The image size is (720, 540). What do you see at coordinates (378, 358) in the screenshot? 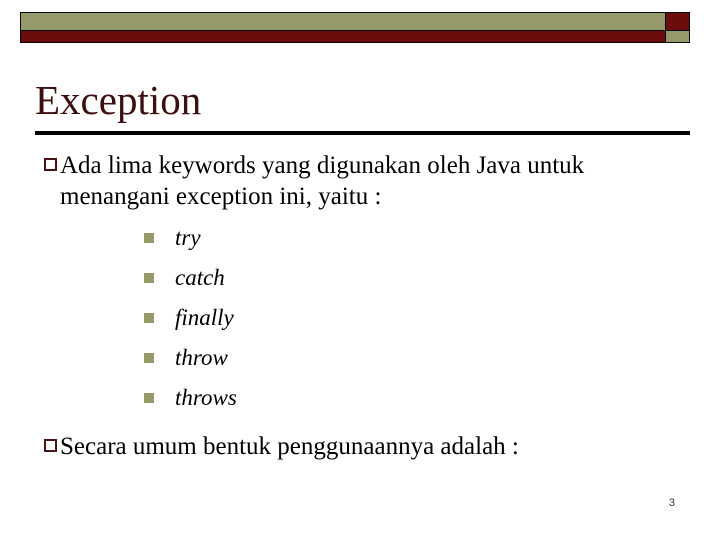
I see `sub-bullet-item-throw: throw` at bounding box center [378, 358].